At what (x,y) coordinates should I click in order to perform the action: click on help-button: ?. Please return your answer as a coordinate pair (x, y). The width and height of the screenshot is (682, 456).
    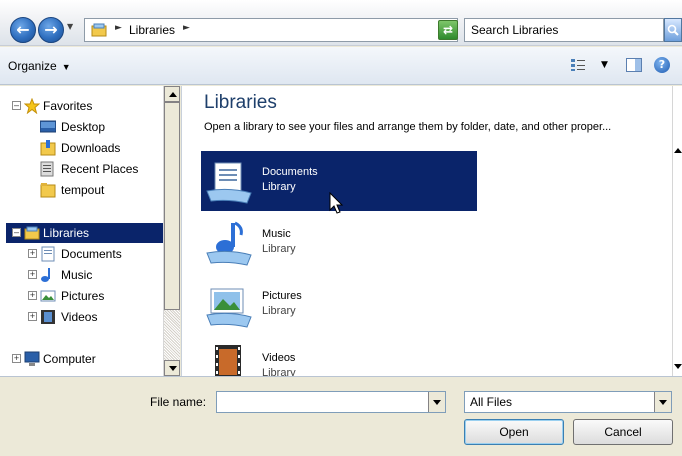
    Looking at the image, I should click on (662, 65).